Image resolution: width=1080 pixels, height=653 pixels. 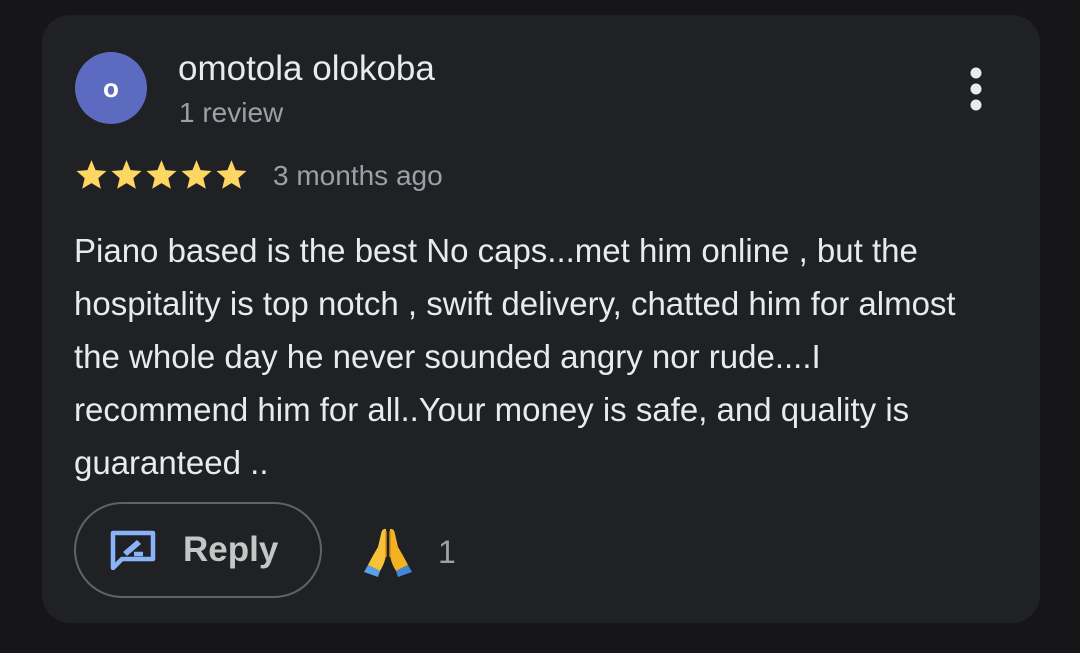 What do you see at coordinates (306, 69) in the screenshot?
I see `author-name: omotola olokoba` at bounding box center [306, 69].